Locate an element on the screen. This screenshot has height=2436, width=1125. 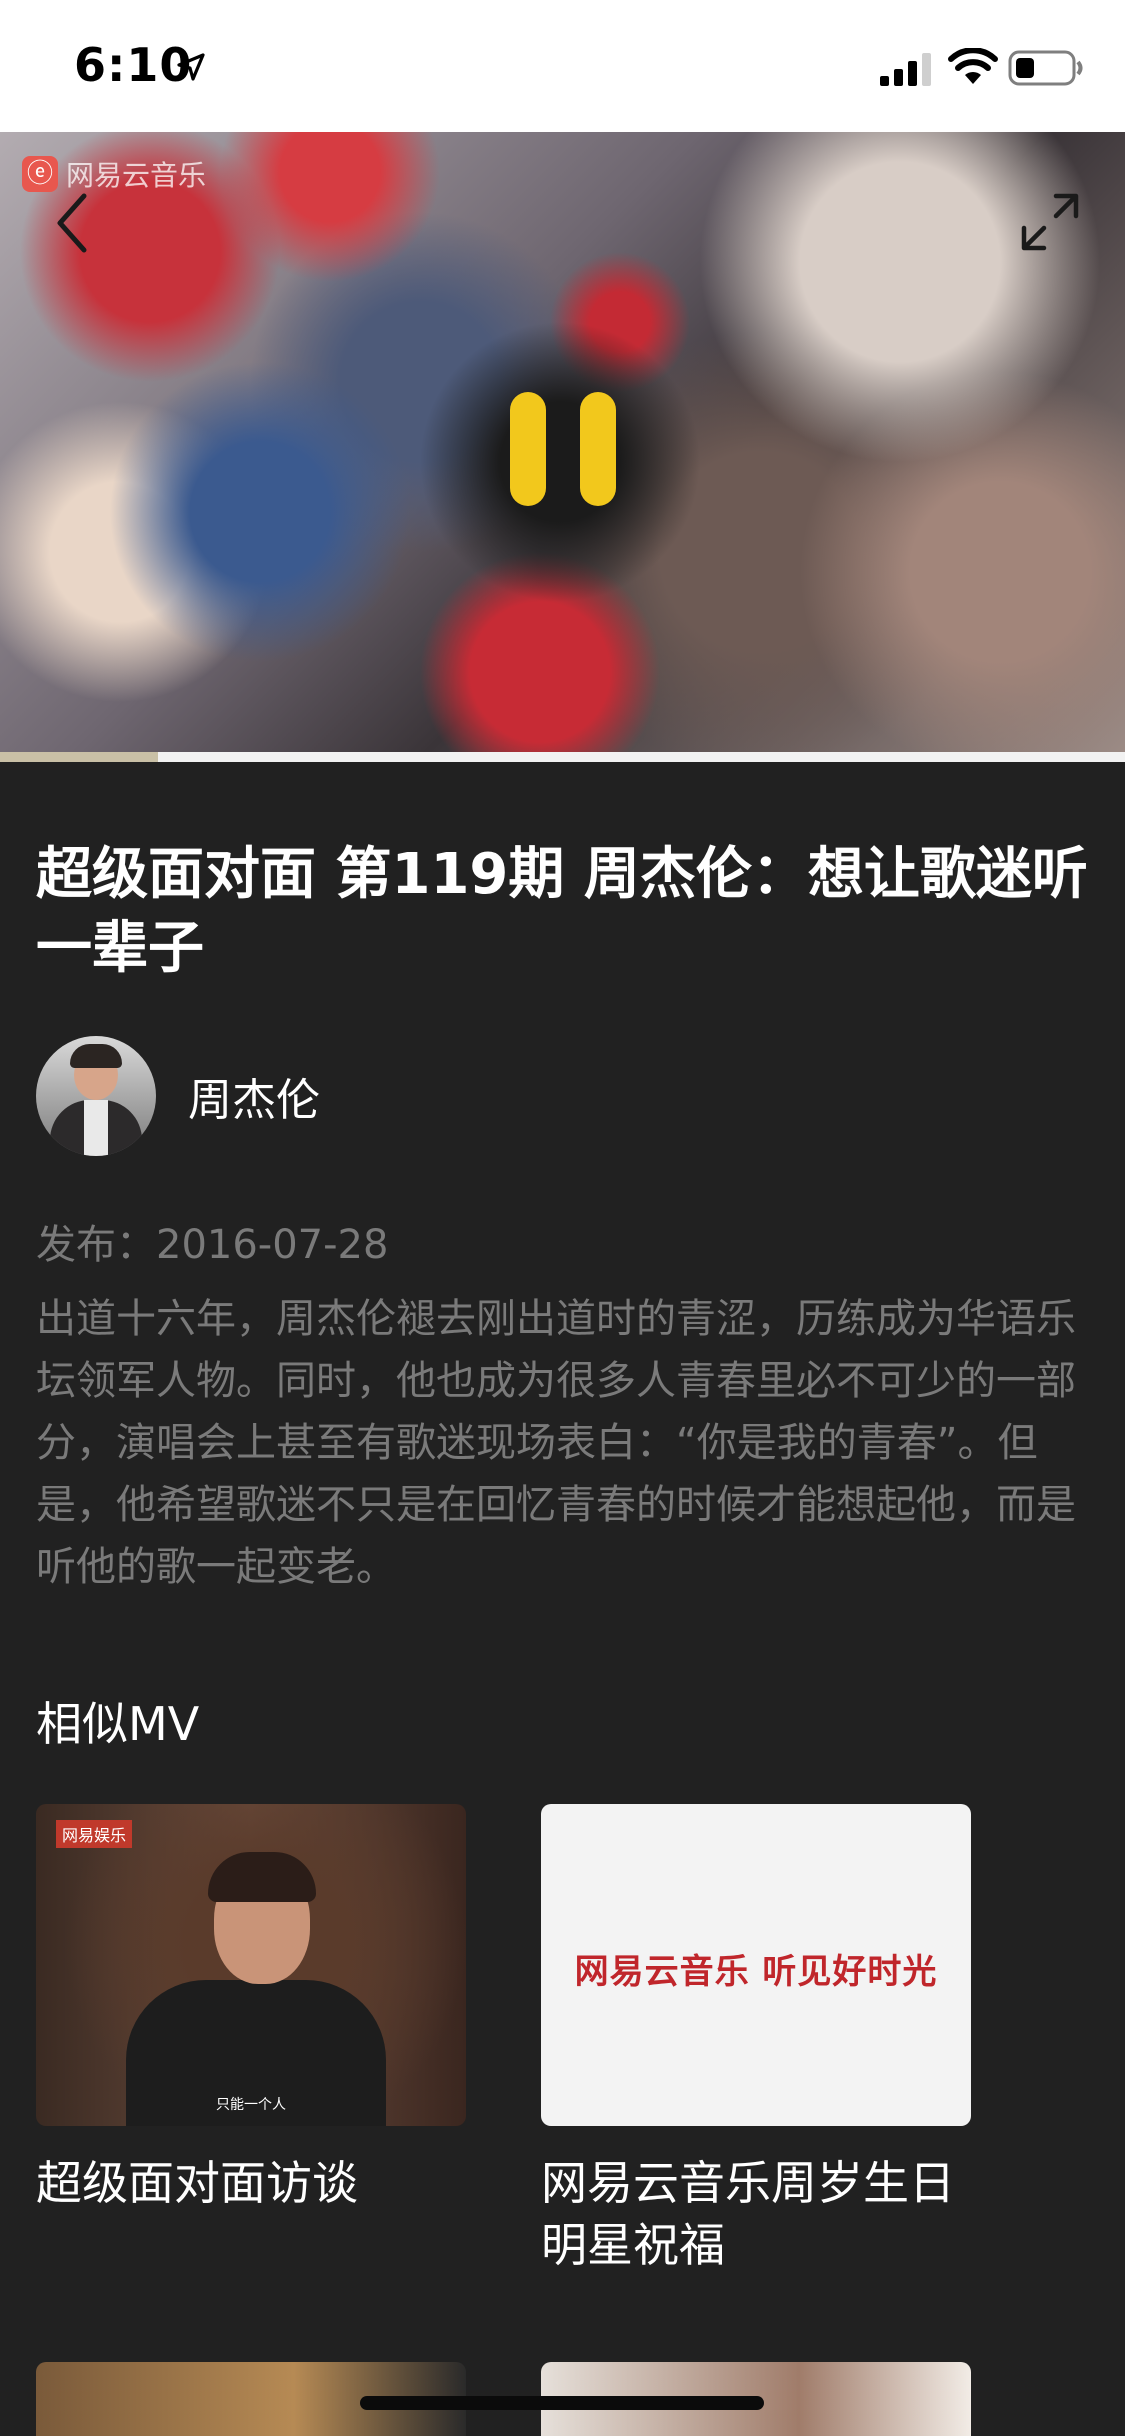
video-progress-bar is located at coordinates (562, 757).